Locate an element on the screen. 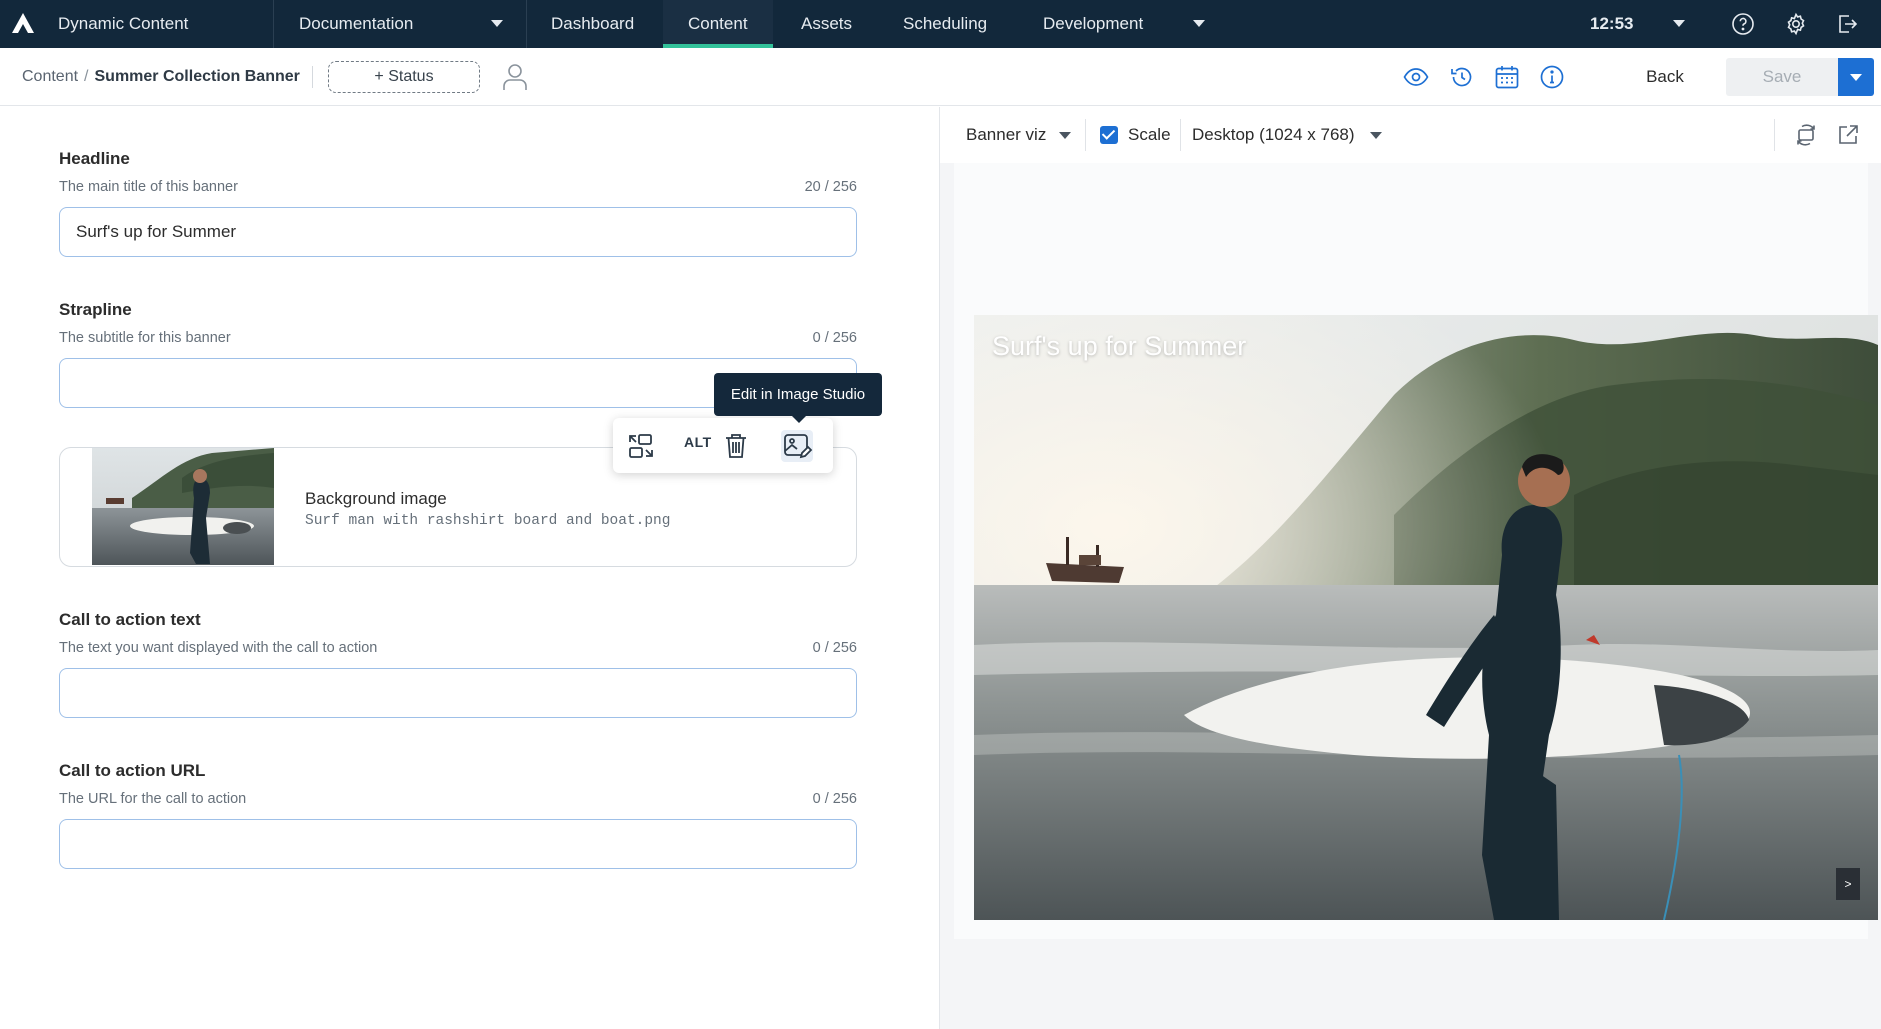 This screenshot has height=1029, width=1881. cta-text-title: Call to action text is located at coordinates (130, 619).